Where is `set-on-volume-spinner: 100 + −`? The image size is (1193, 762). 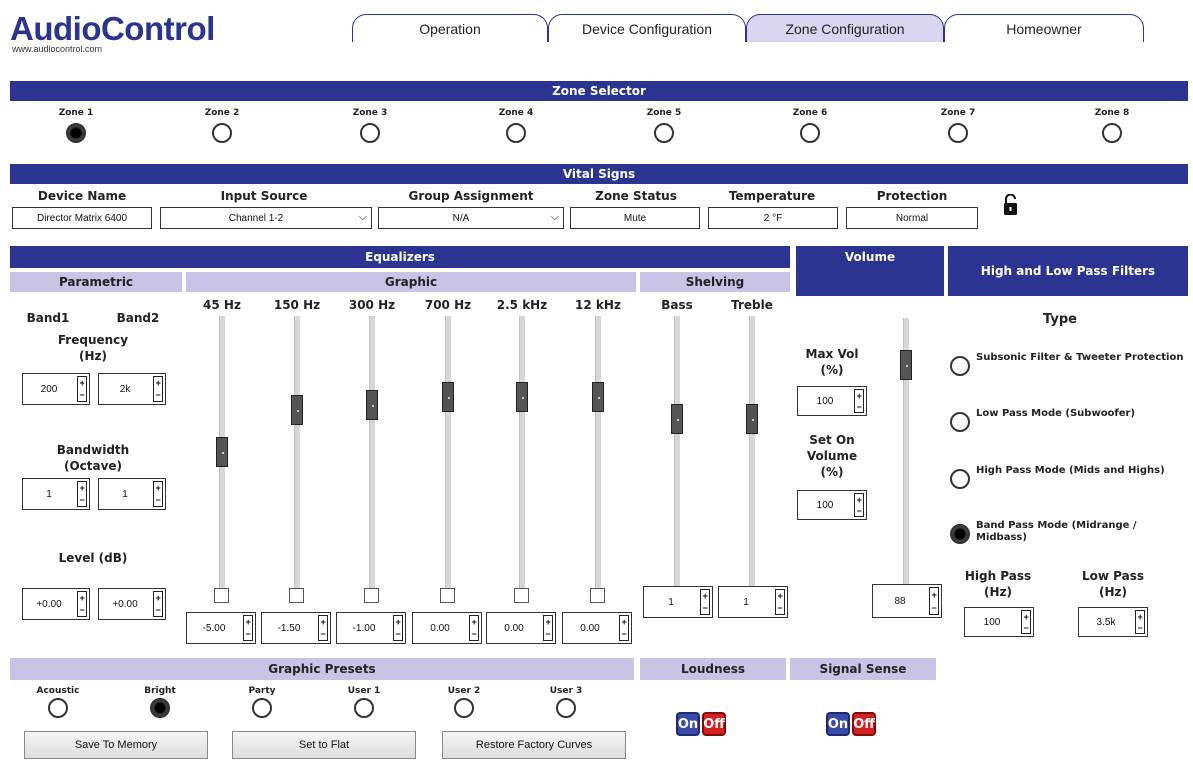
set-on-volume-spinner: 100 + − is located at coordinates (832, 505).